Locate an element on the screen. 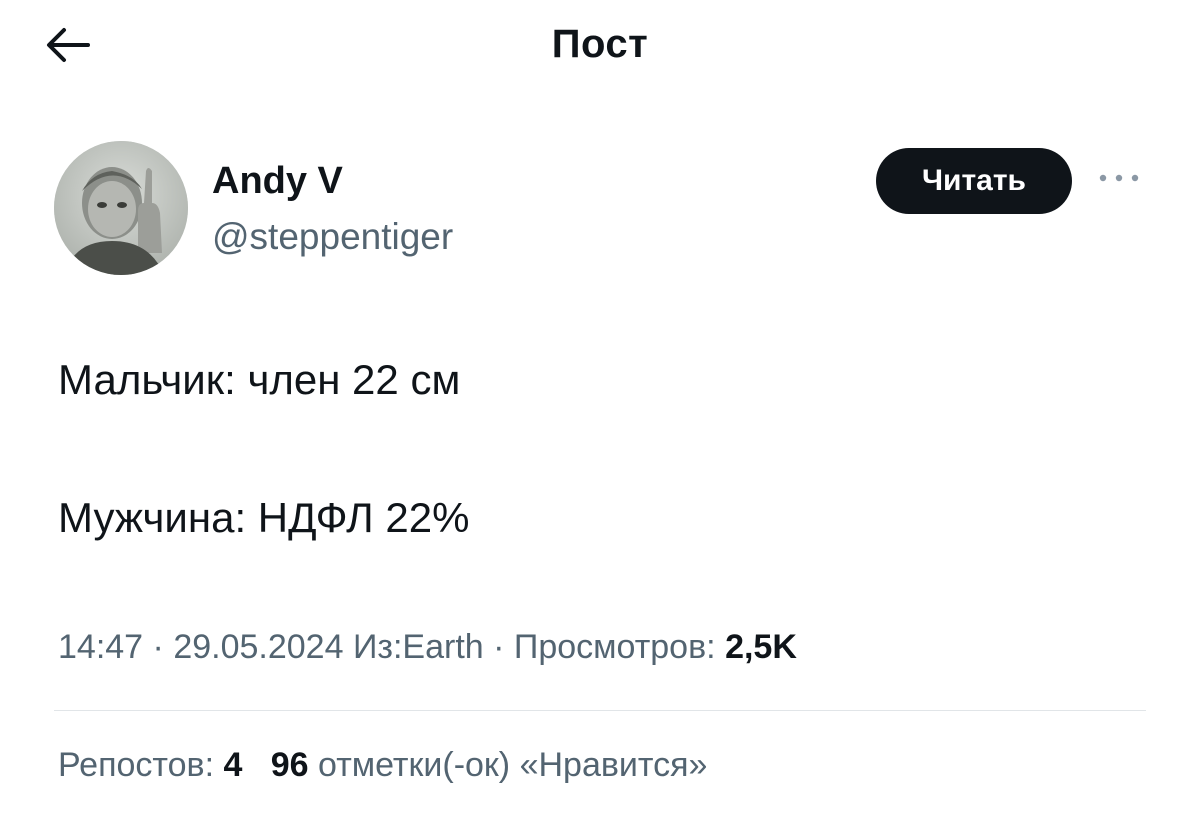  post-date: 29.05.2024 is located at coordinates (258, 647).